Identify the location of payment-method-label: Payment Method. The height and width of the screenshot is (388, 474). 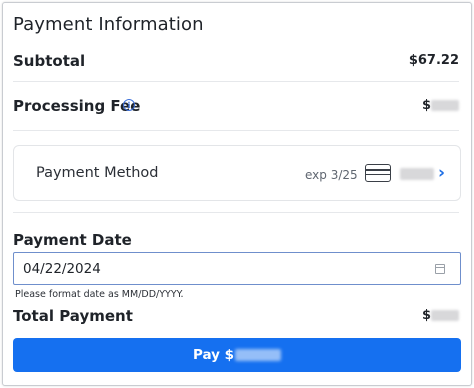
(97, 173).